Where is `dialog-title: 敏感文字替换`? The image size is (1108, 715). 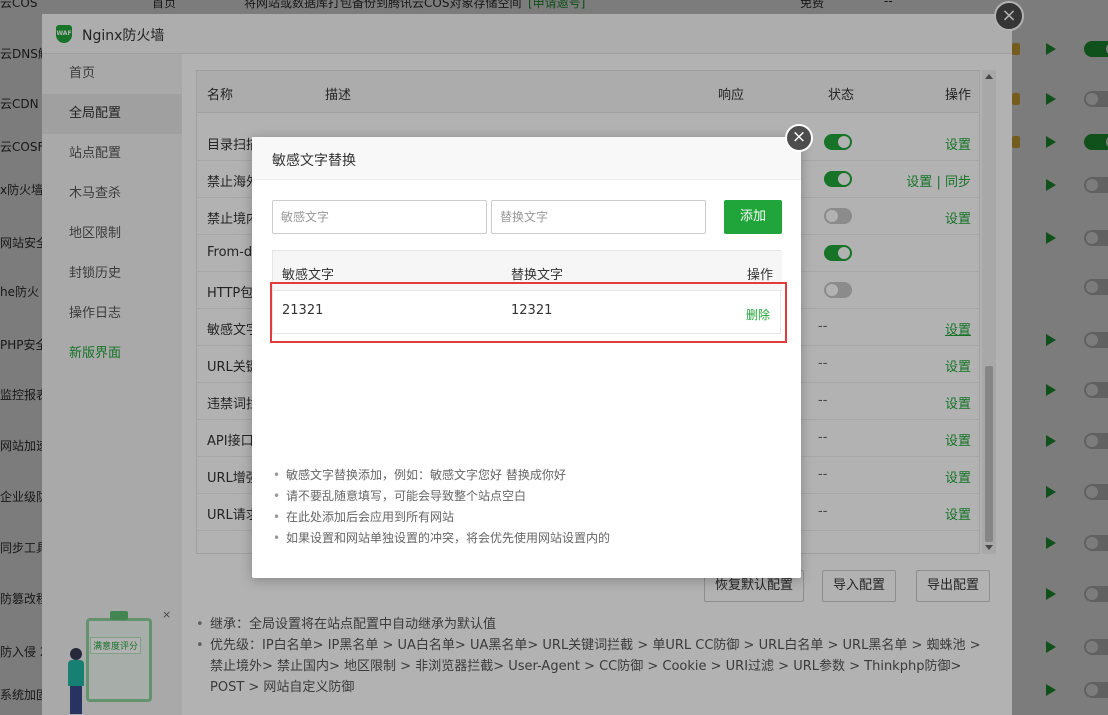
dialog-title: 敏感文字替换 is located at coordinates (314, 161).